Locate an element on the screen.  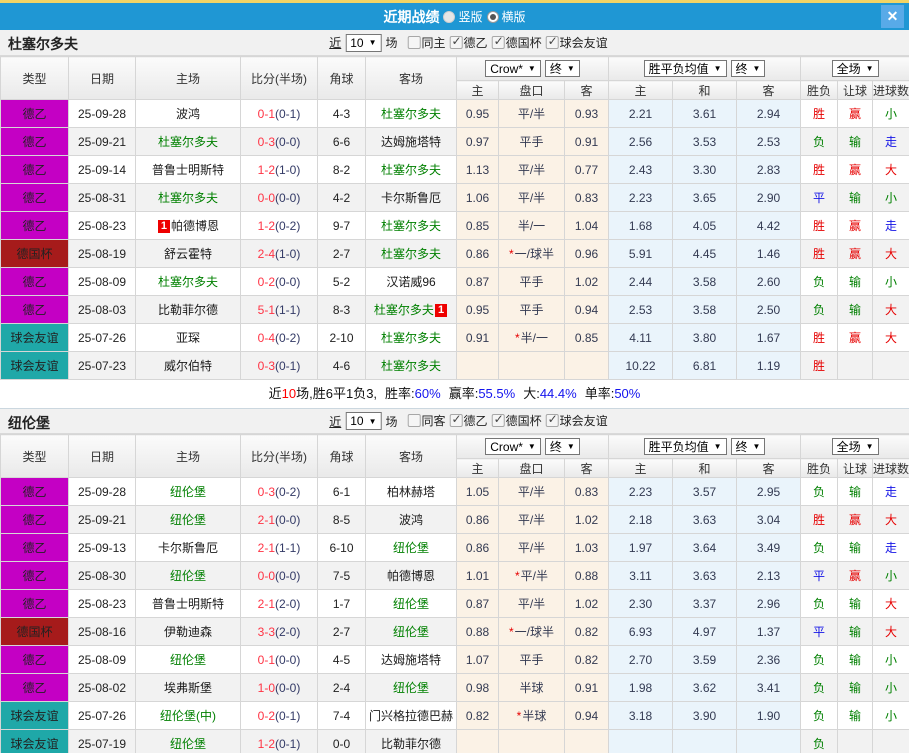
summary-record: 场,胜6平1负3, is located at coordinates (337, 393).